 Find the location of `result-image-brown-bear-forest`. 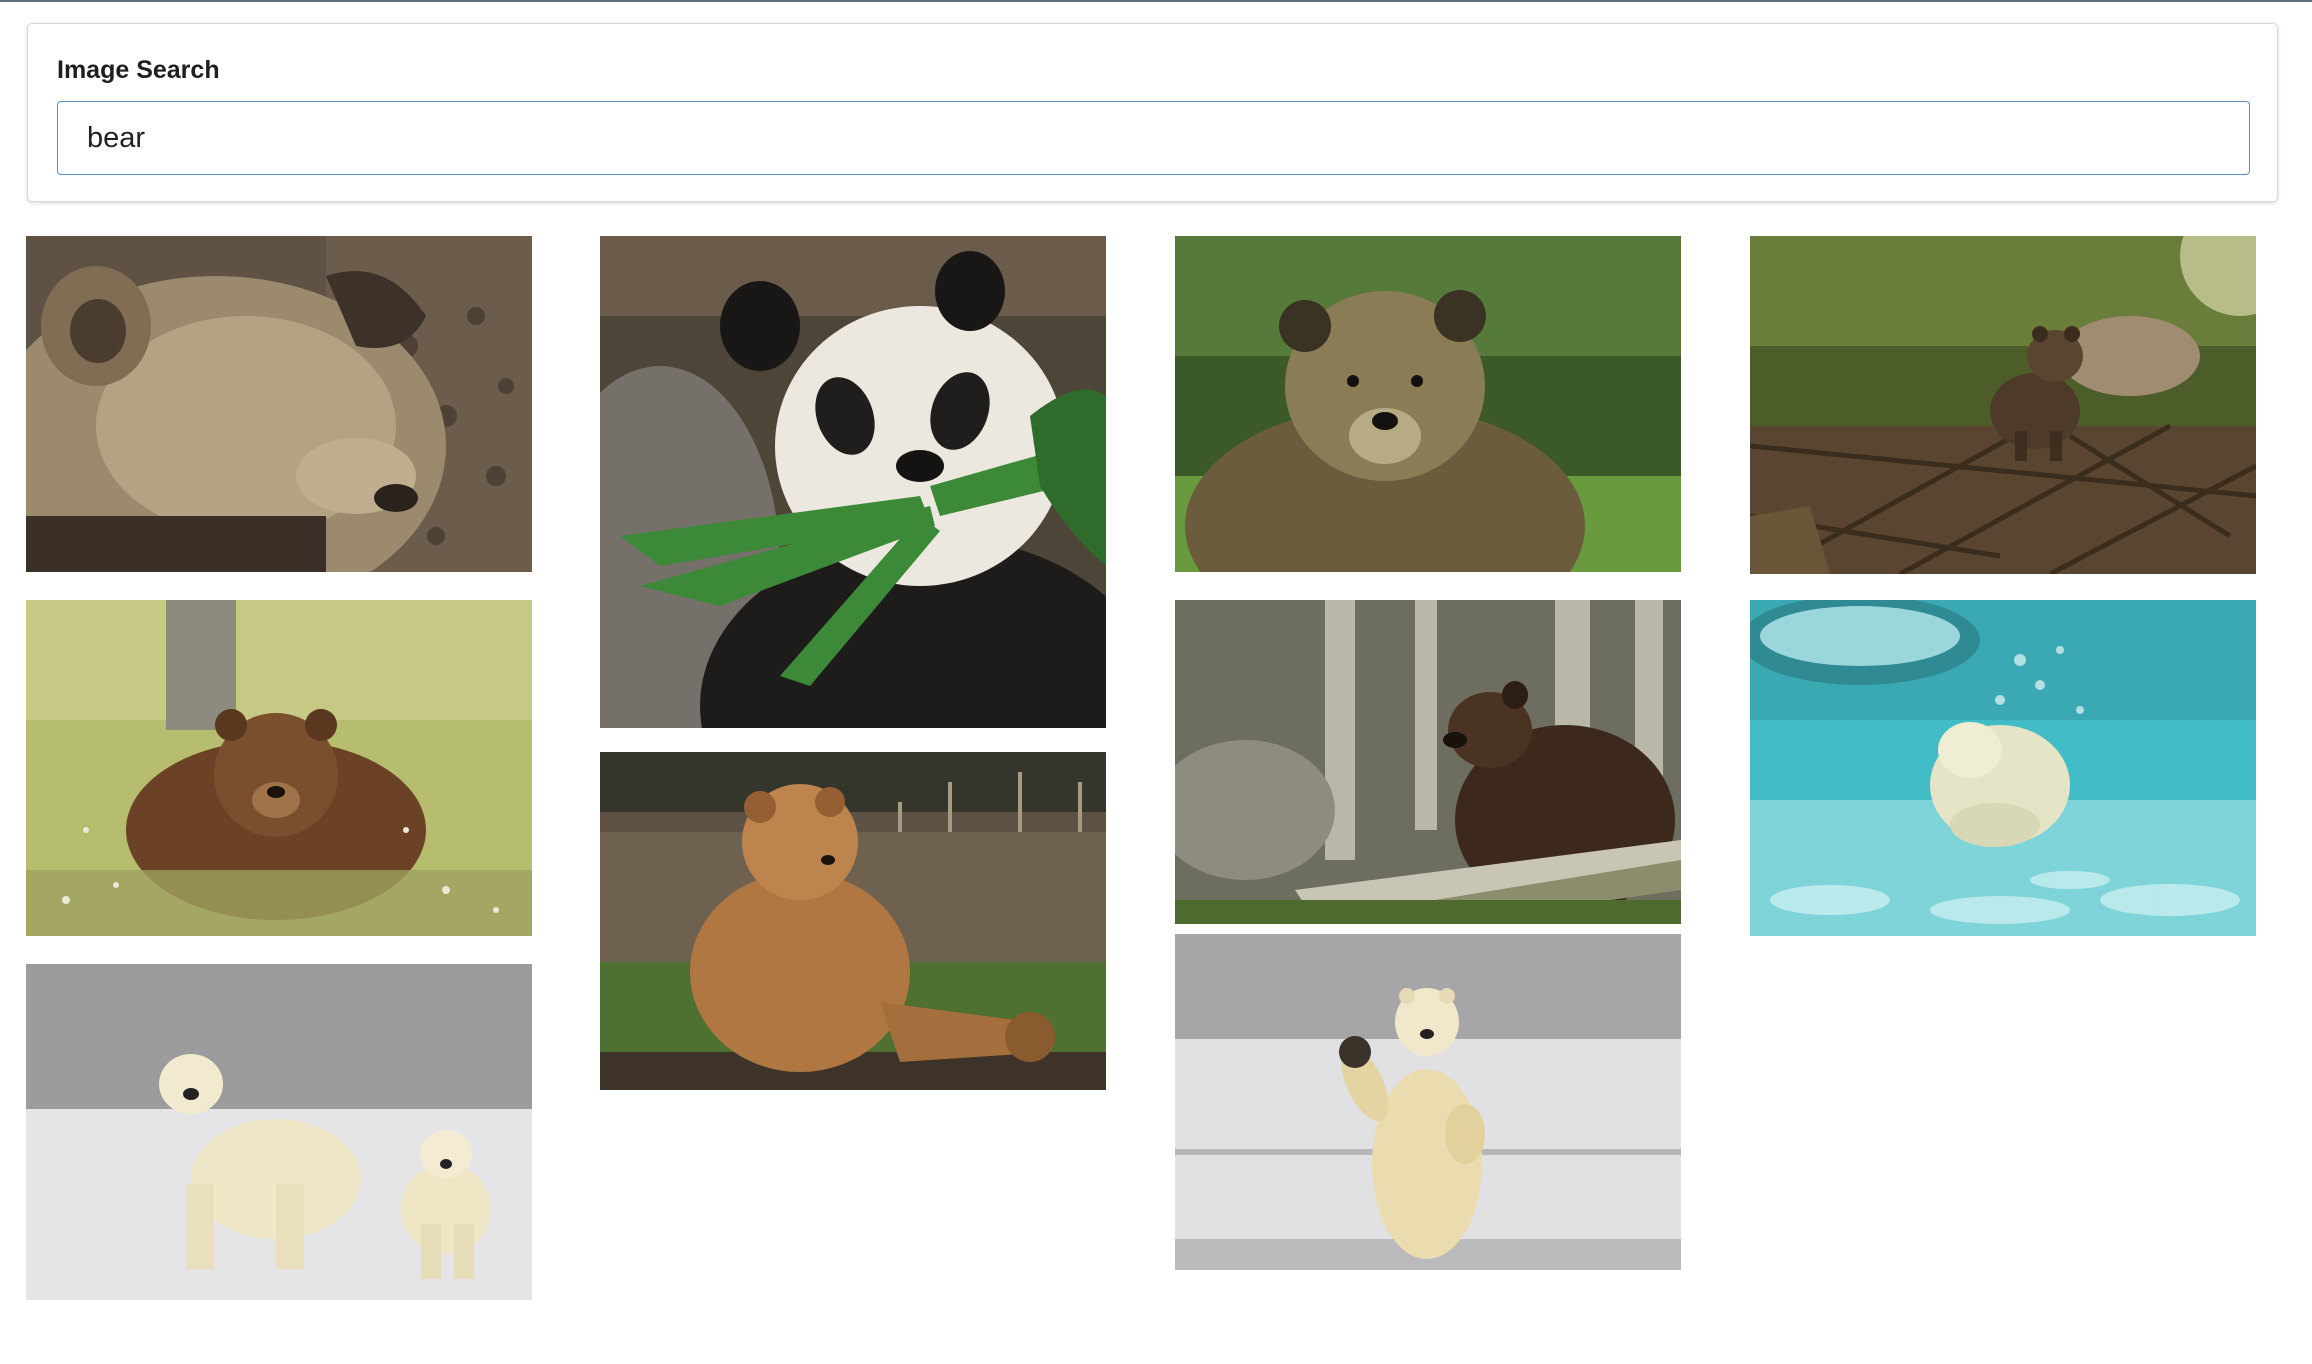

result-image-brown-bear-forest is located at coordinates (1428, 404).